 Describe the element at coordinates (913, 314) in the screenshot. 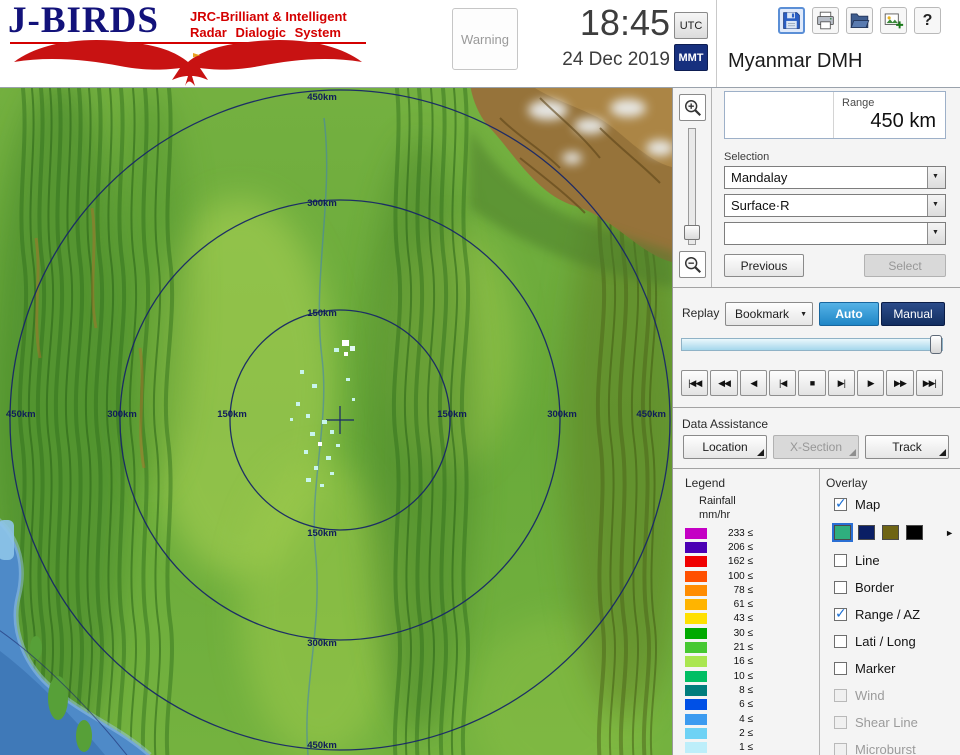

I see `manual-mode-button: Manual` at that location.